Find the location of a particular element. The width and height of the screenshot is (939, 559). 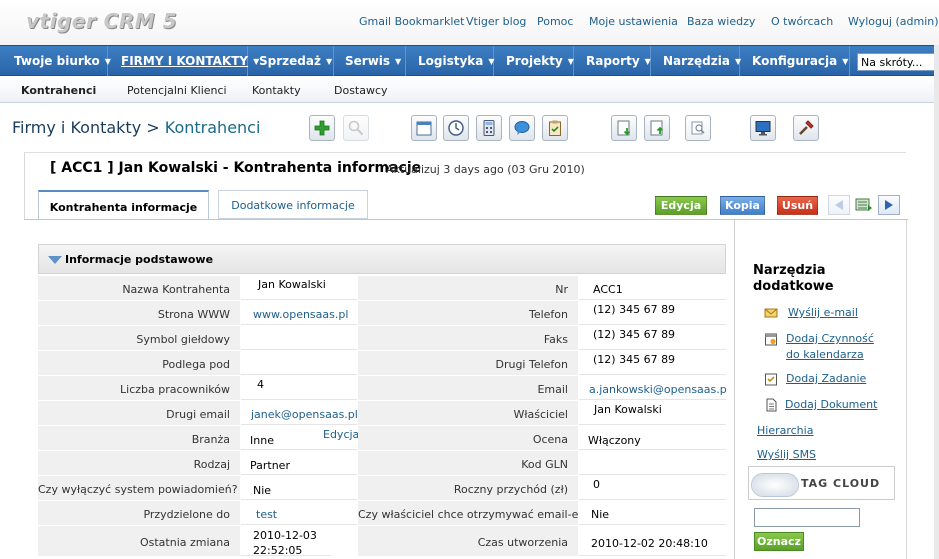

tab-additional-info: Dodatkowe informacje is located at coordinates (293, 204).